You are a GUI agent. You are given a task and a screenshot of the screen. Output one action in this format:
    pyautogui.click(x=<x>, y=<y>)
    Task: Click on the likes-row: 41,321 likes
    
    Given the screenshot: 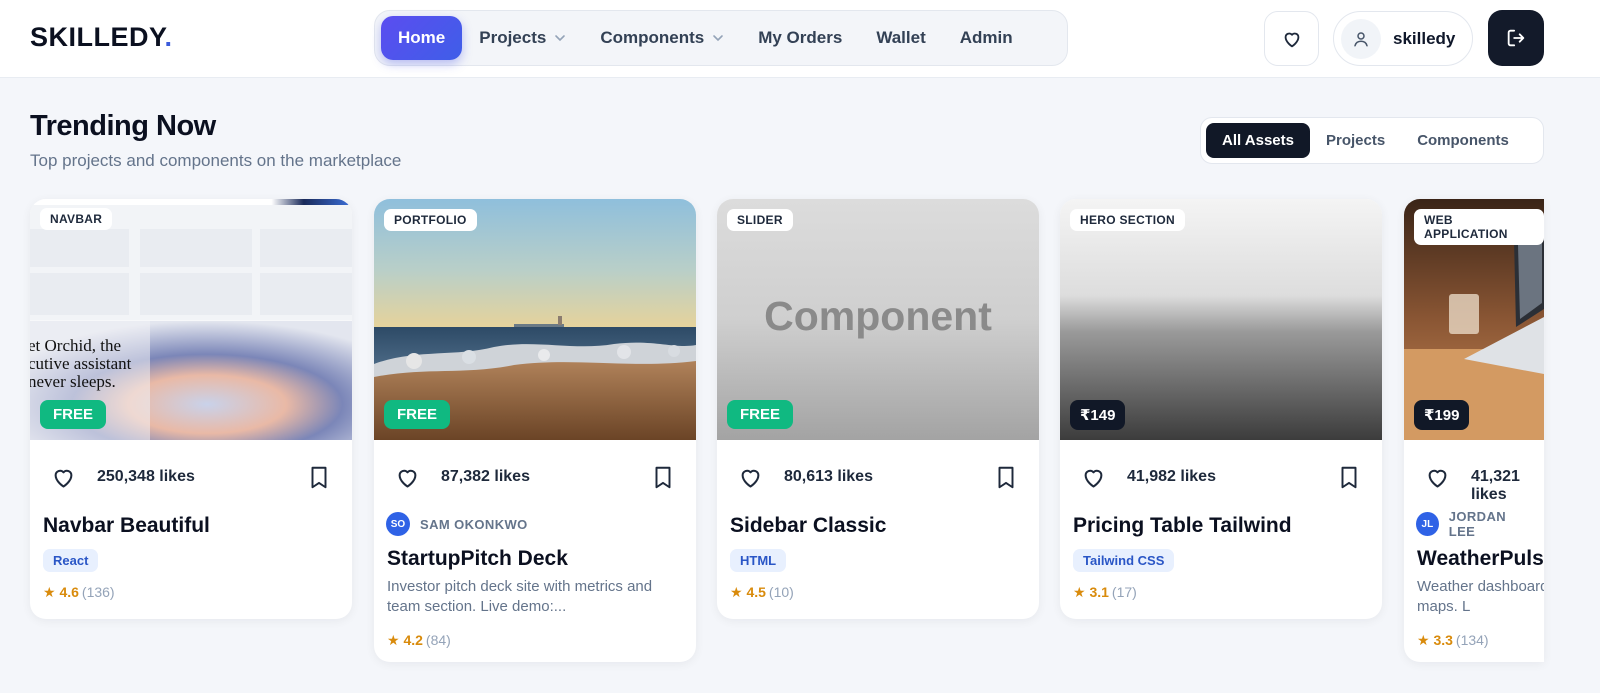 What is the action you would take?
    pyautogui.click(x=1474, y=477)
    